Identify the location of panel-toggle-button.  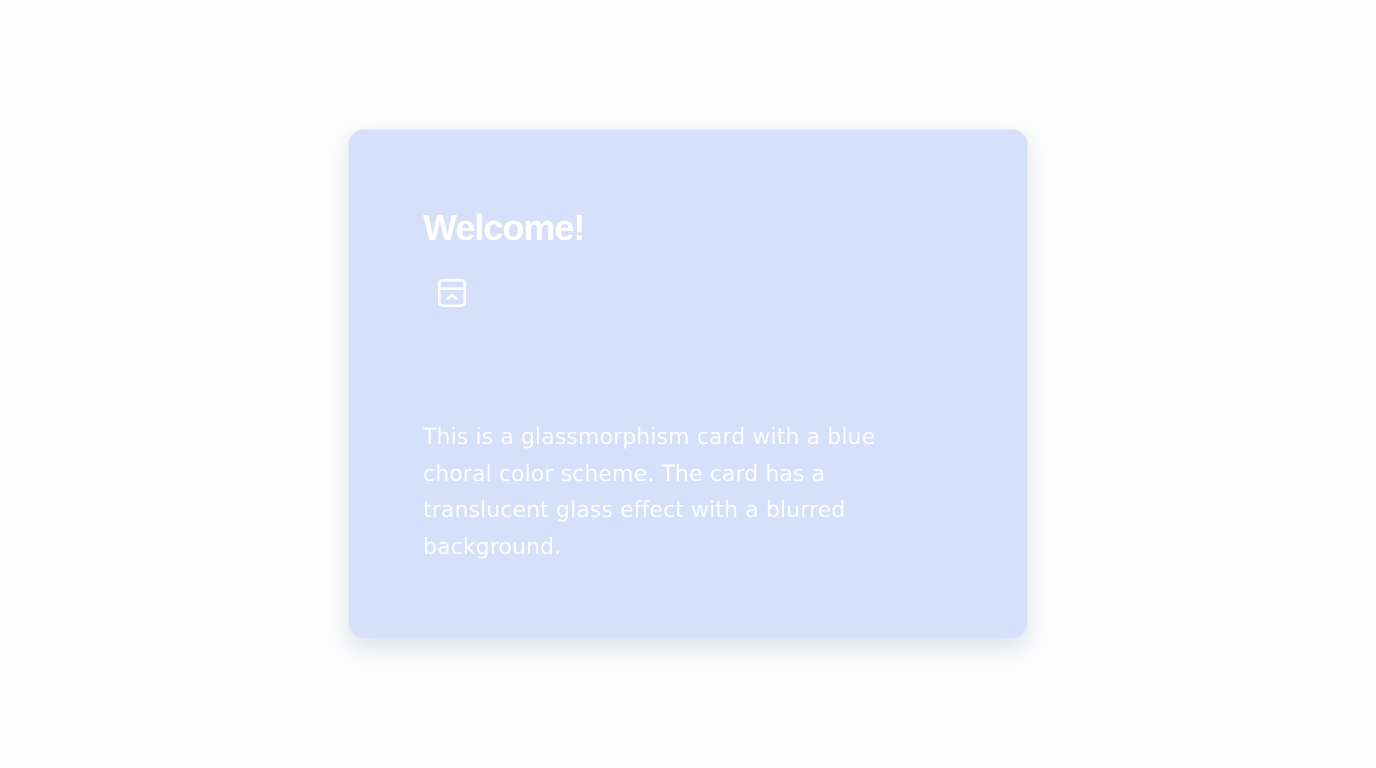
(452, 293).